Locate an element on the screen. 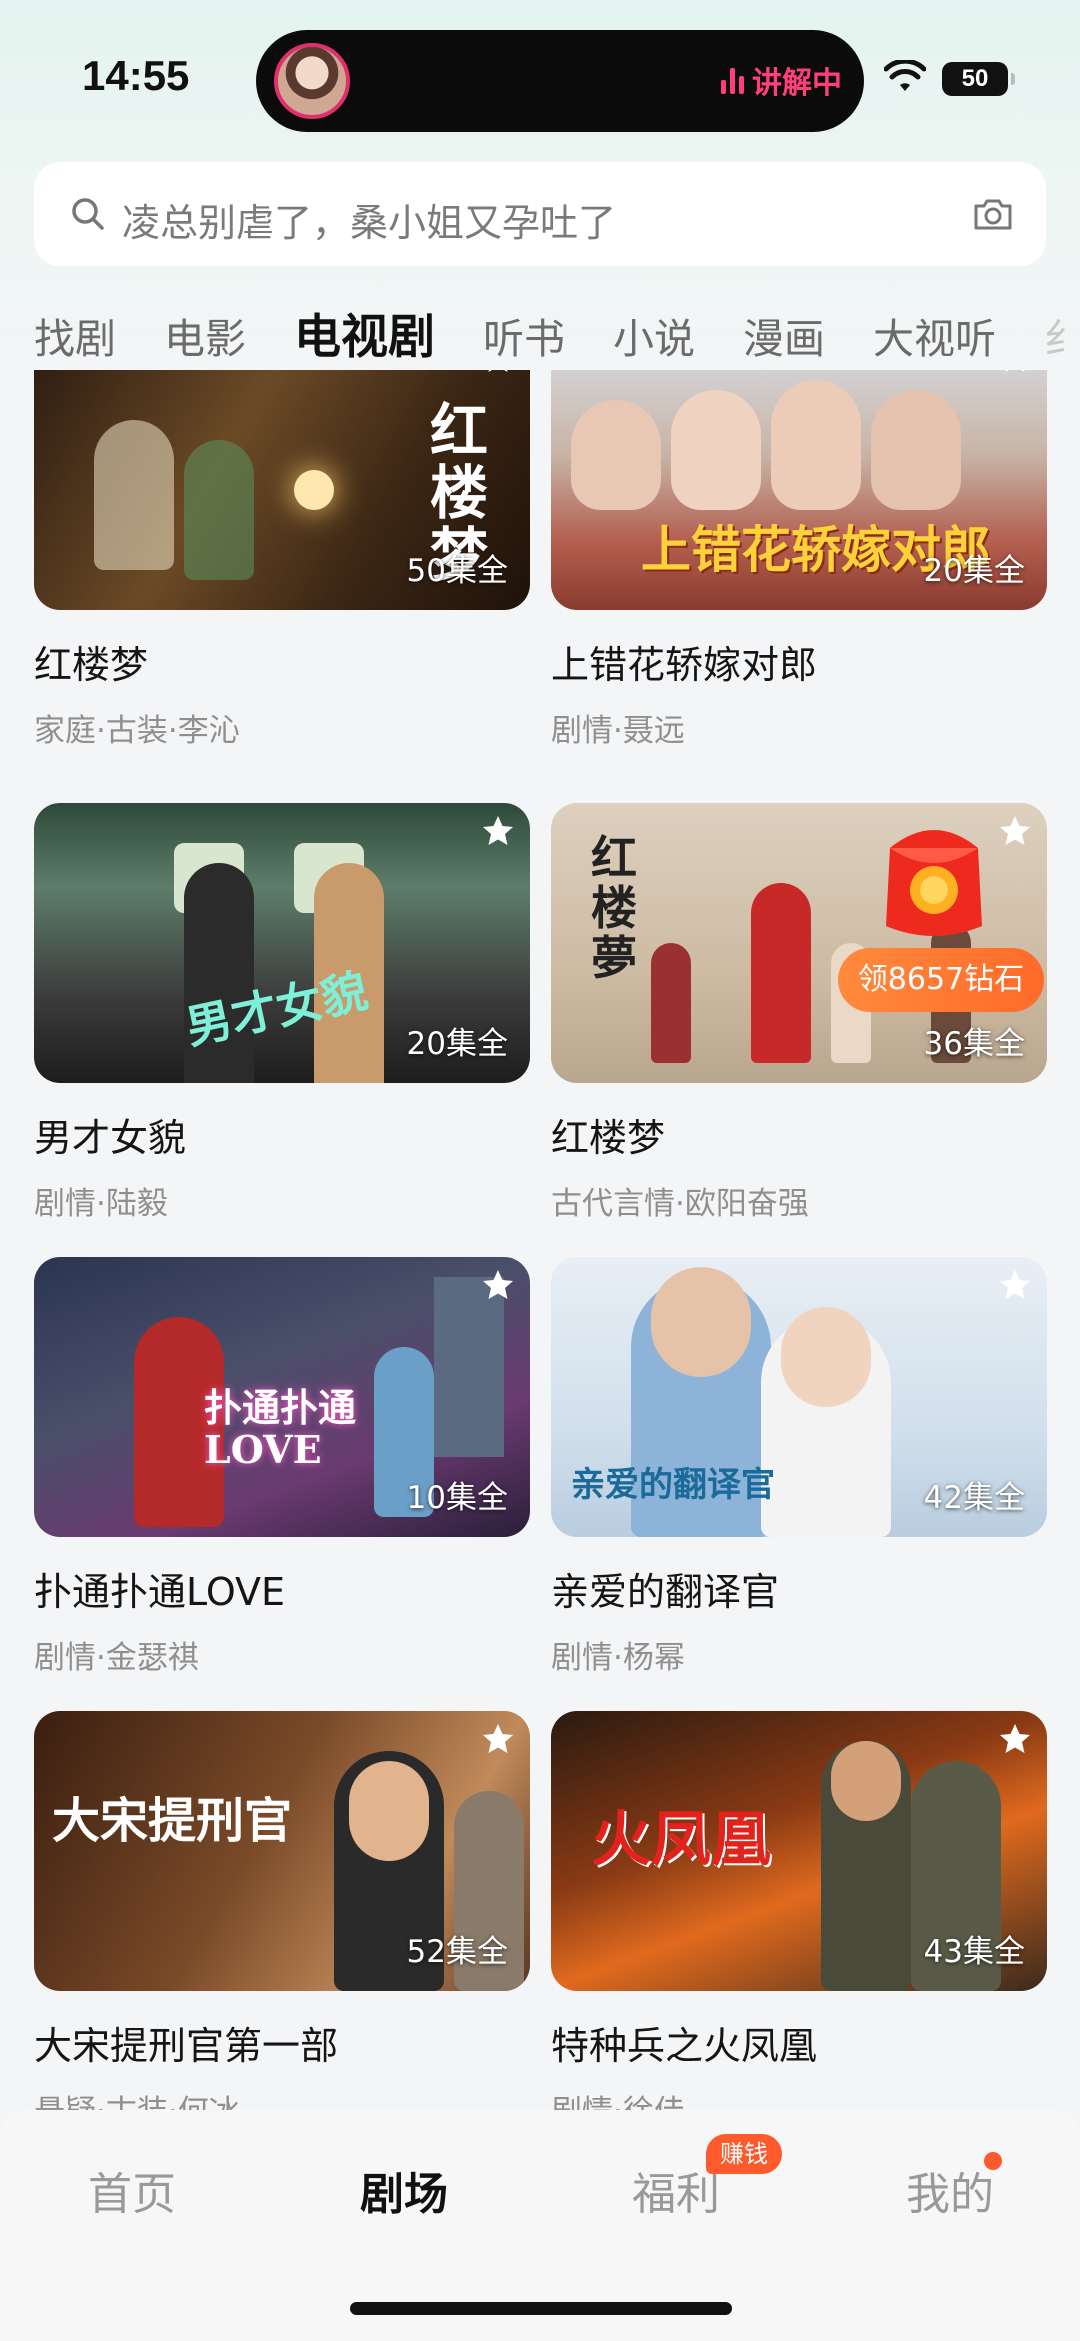 The image size is (1080, 2341). notification-dot is located at coordinates (993, 2161).